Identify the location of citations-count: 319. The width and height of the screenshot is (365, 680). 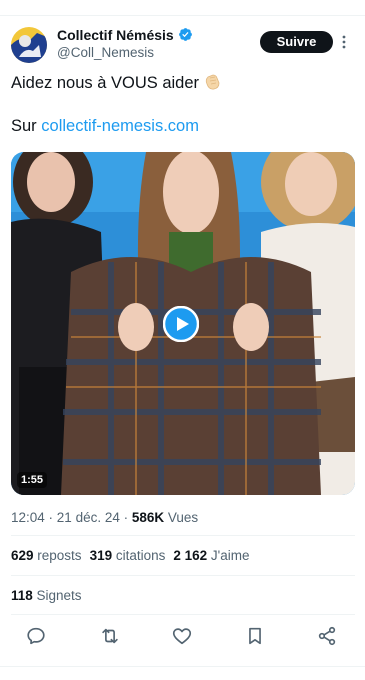
(101, 555).